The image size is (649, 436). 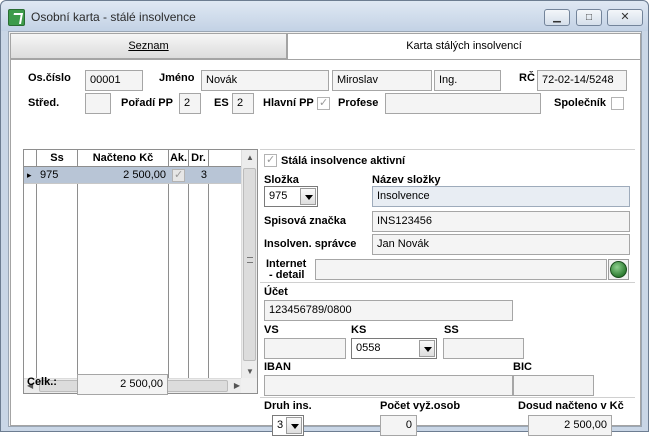 I want to click on row-pointer-icon: ▸, so click(x=29, y=175).